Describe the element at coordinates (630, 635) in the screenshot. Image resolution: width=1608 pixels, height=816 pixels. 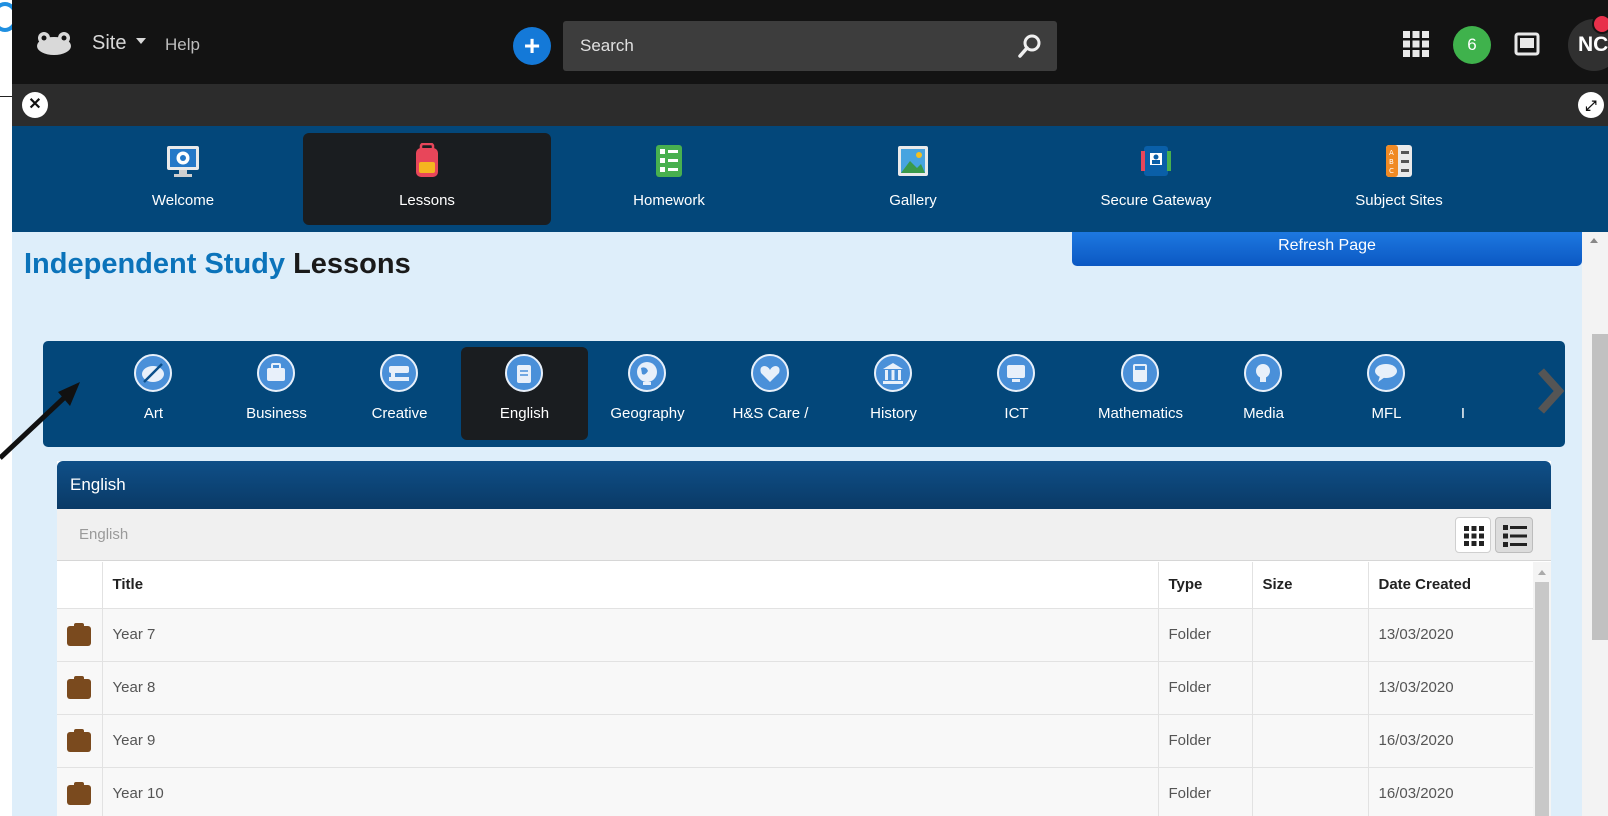
I see `row-title: Year 7` at that location.